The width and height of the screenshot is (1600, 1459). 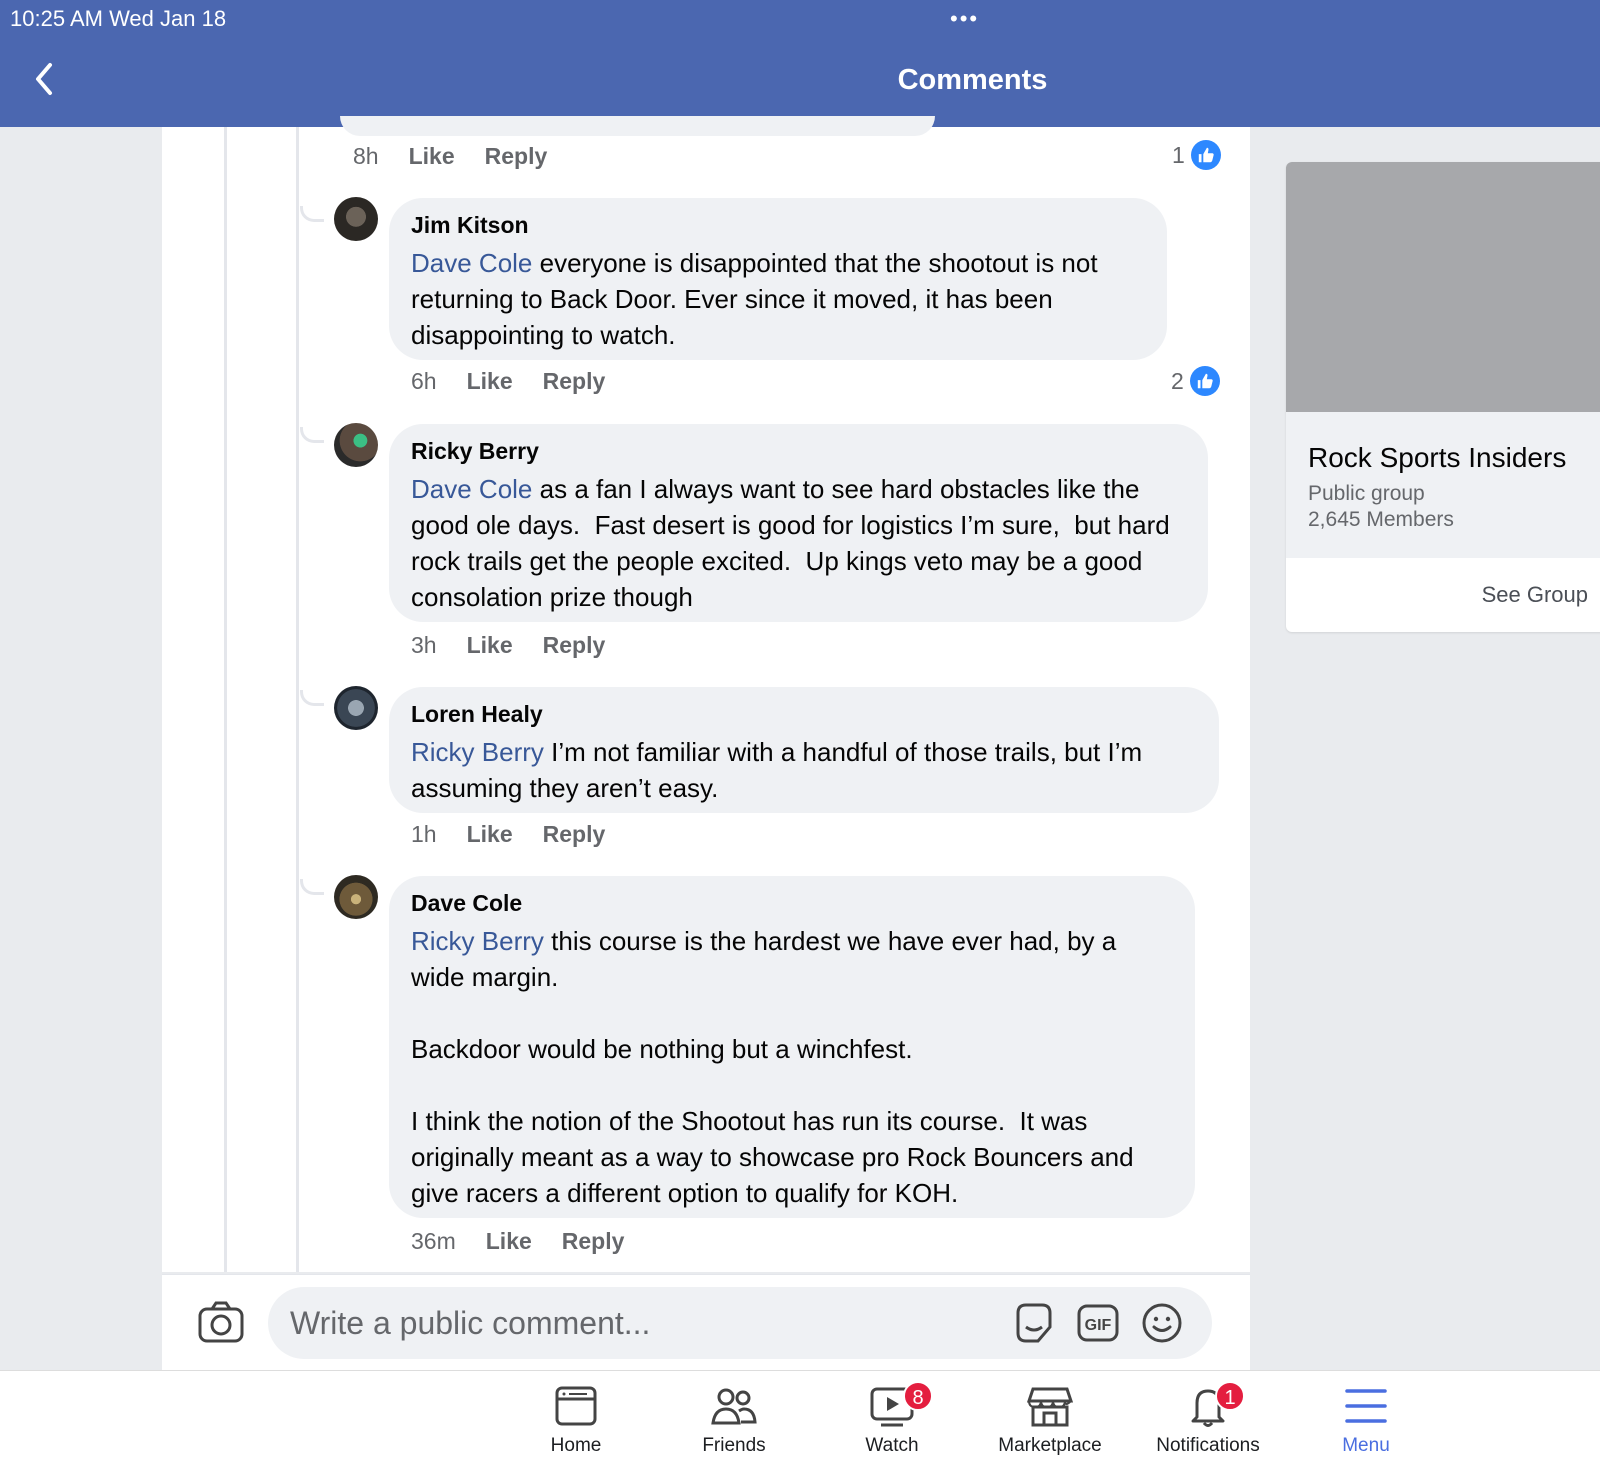 I want to click on emoji-icon, so click(x=1162, y=1323).